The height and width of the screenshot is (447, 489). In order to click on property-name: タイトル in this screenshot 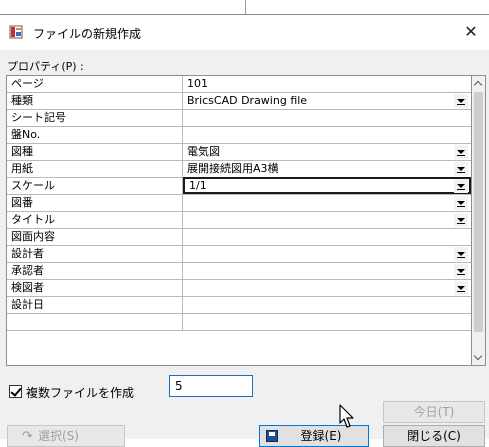, I will do `click(95, 220)`.